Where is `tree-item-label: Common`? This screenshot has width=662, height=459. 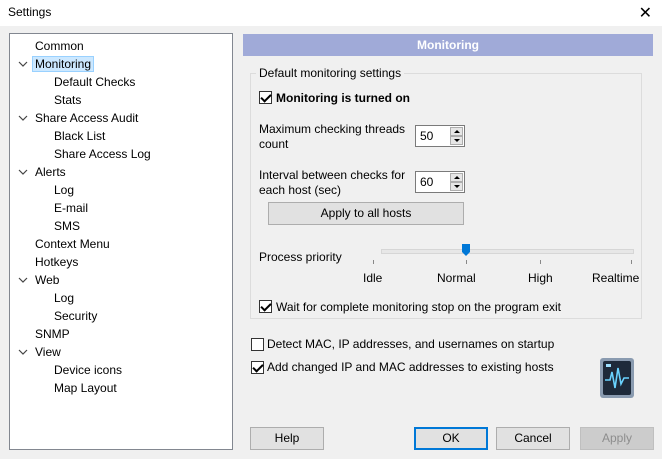
tree-item-label: Common is located at coordinates (59, 46).